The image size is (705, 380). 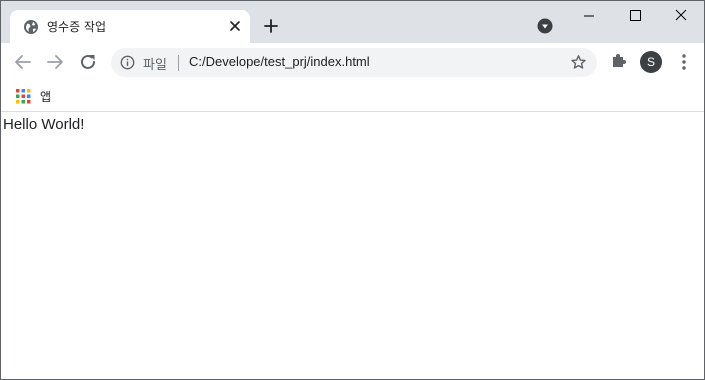 I want to click on maximize-icon, so click(x=635, y=17).